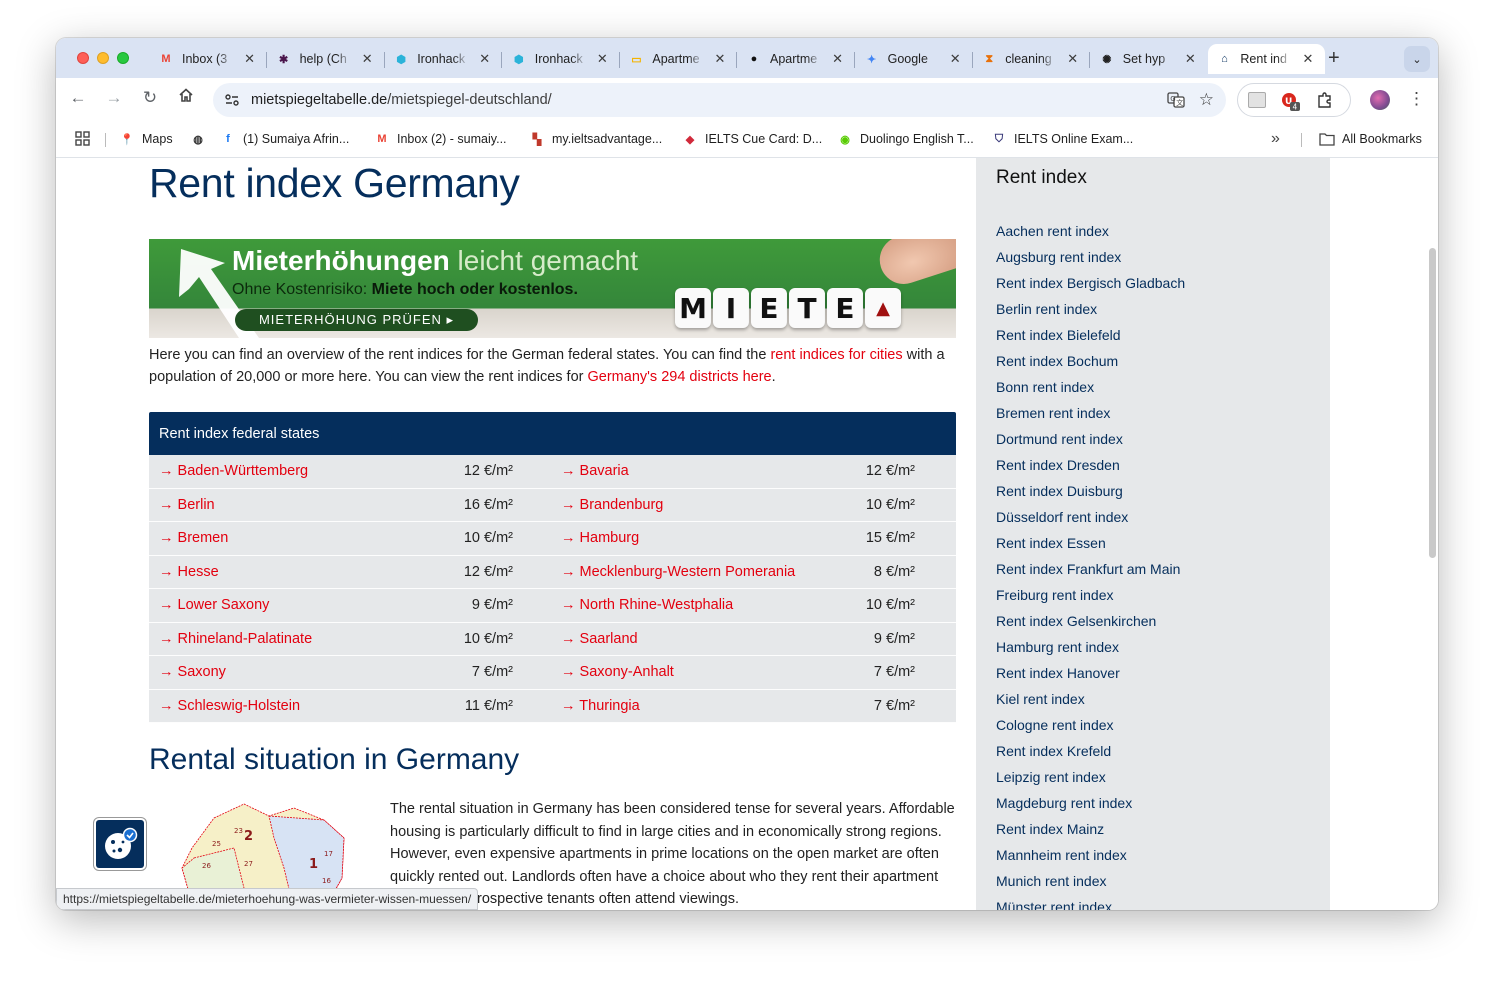 This screenshot has height=984, width=1494. I want to click on tab: ✱ help (Ch ✕, so click(326, 59).